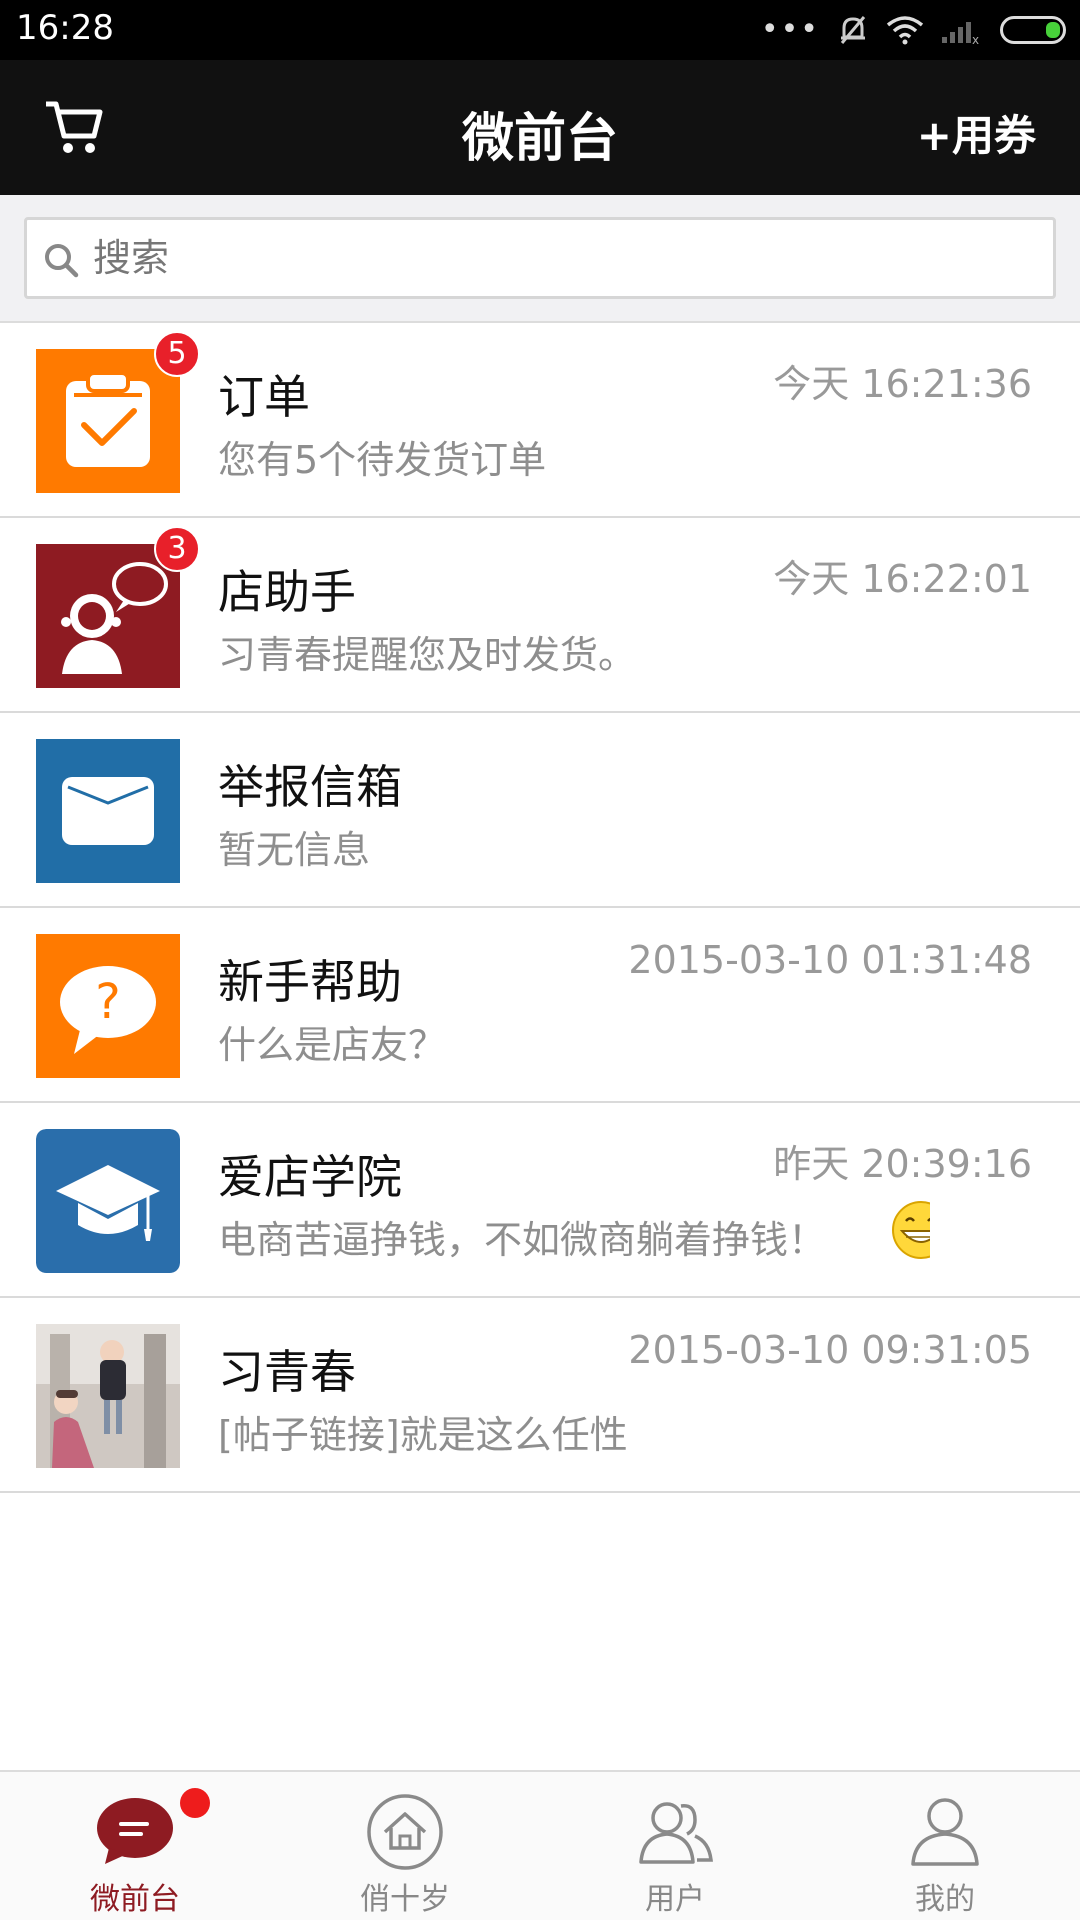 The height and width of the screenshot is (1920, 1080). Describe the element at coordinates (310, 787) in the screenshot. I see `item-title: 举报信箱` at that location.